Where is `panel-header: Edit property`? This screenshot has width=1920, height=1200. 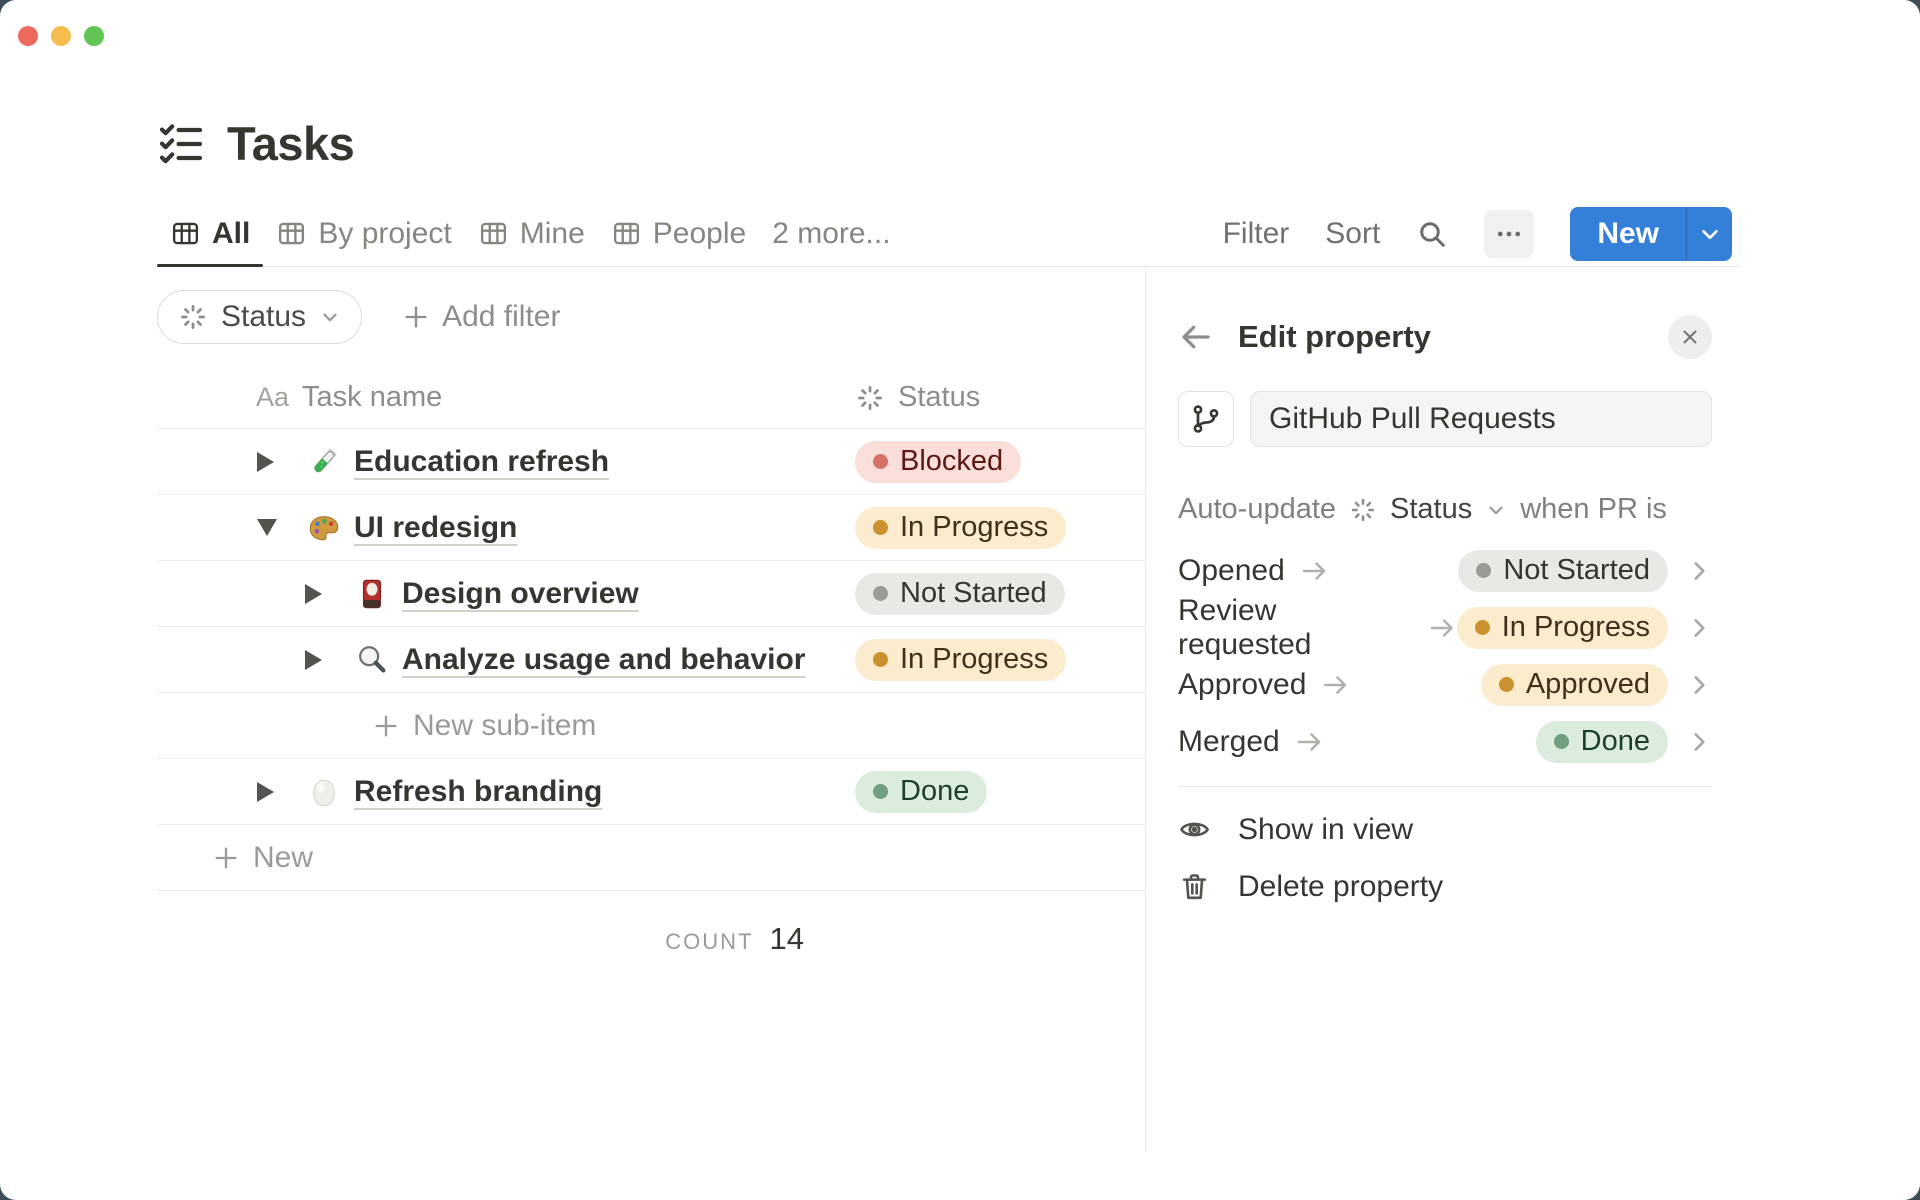
panel-header: Edit property is located at coordinates (1445, 337).